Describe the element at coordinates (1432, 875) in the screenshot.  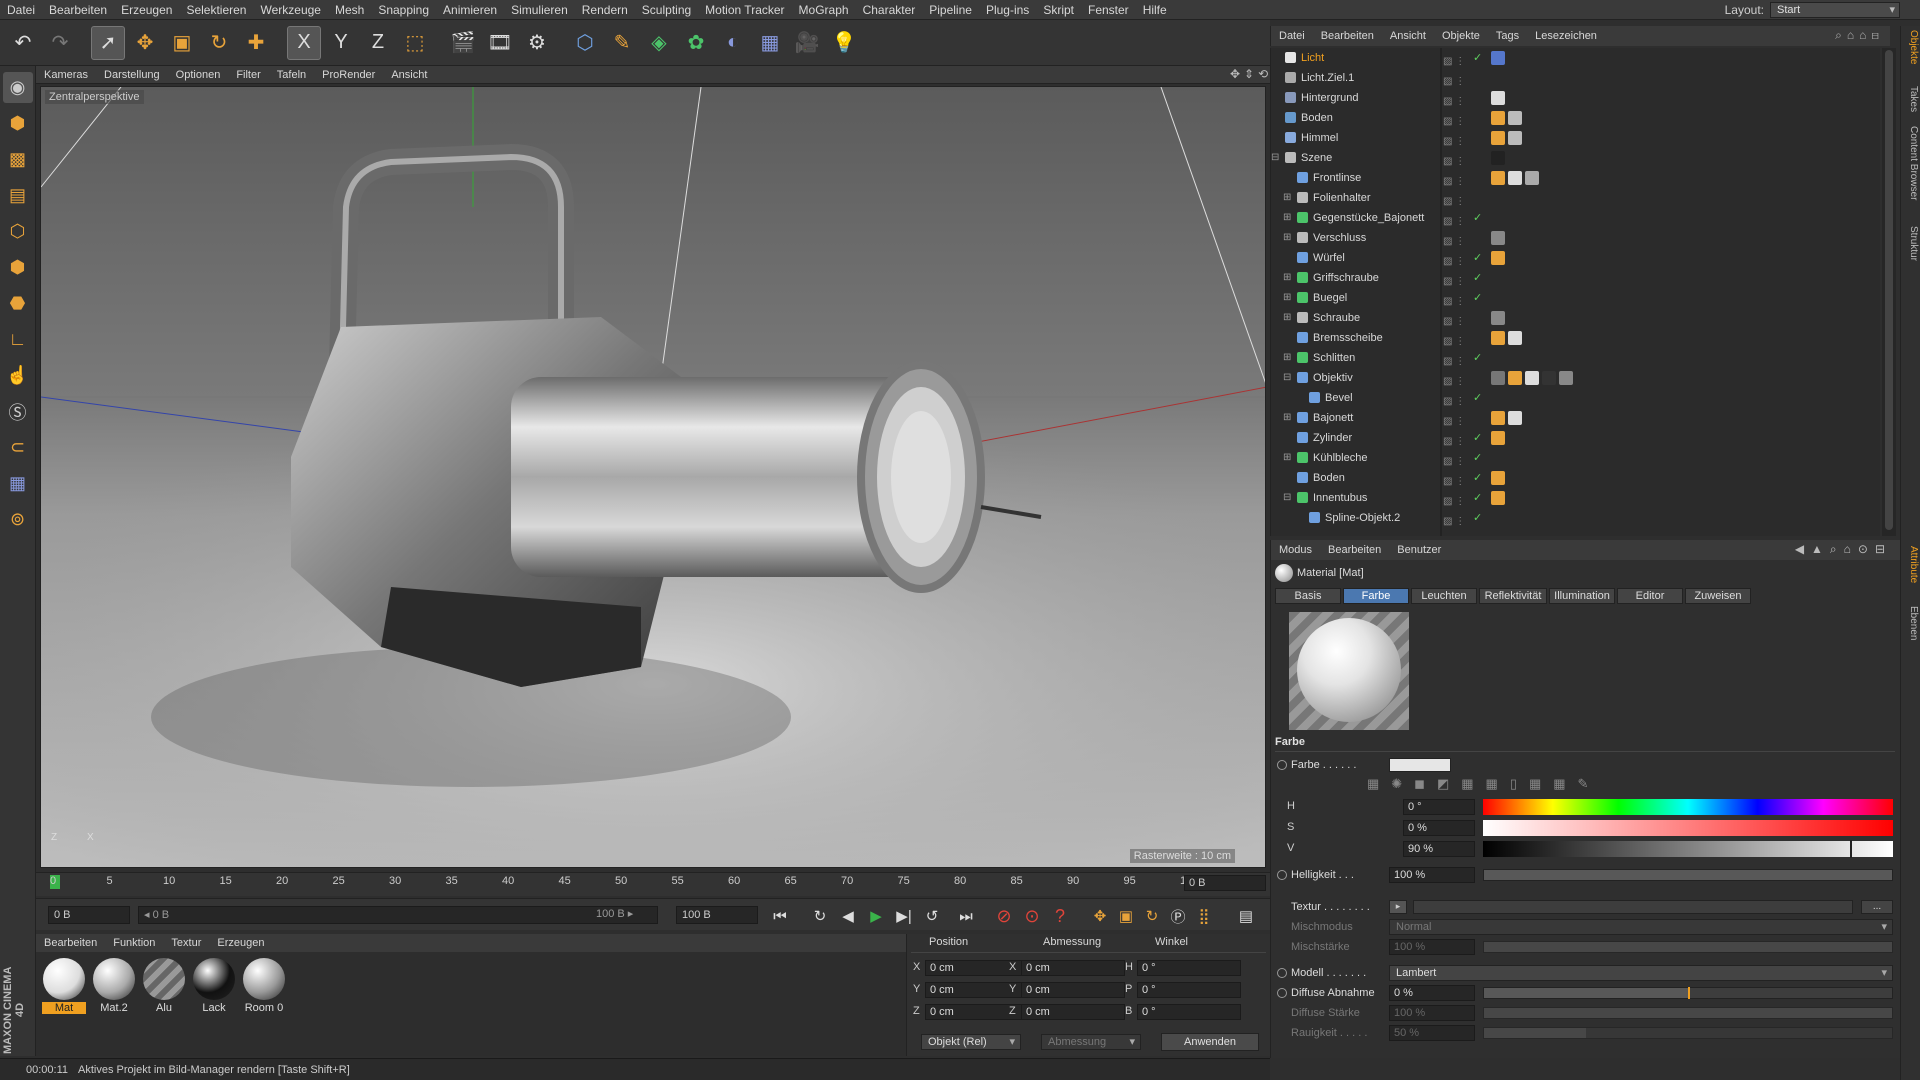
I see `brightness-field: 100 %` at that location.